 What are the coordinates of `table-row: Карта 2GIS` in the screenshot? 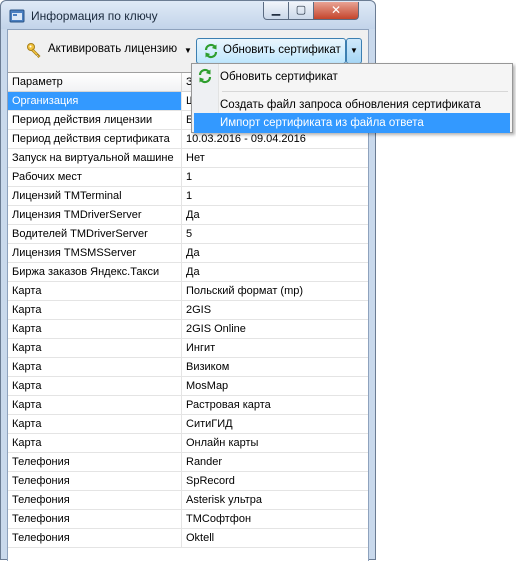 It's located at (188, 310).